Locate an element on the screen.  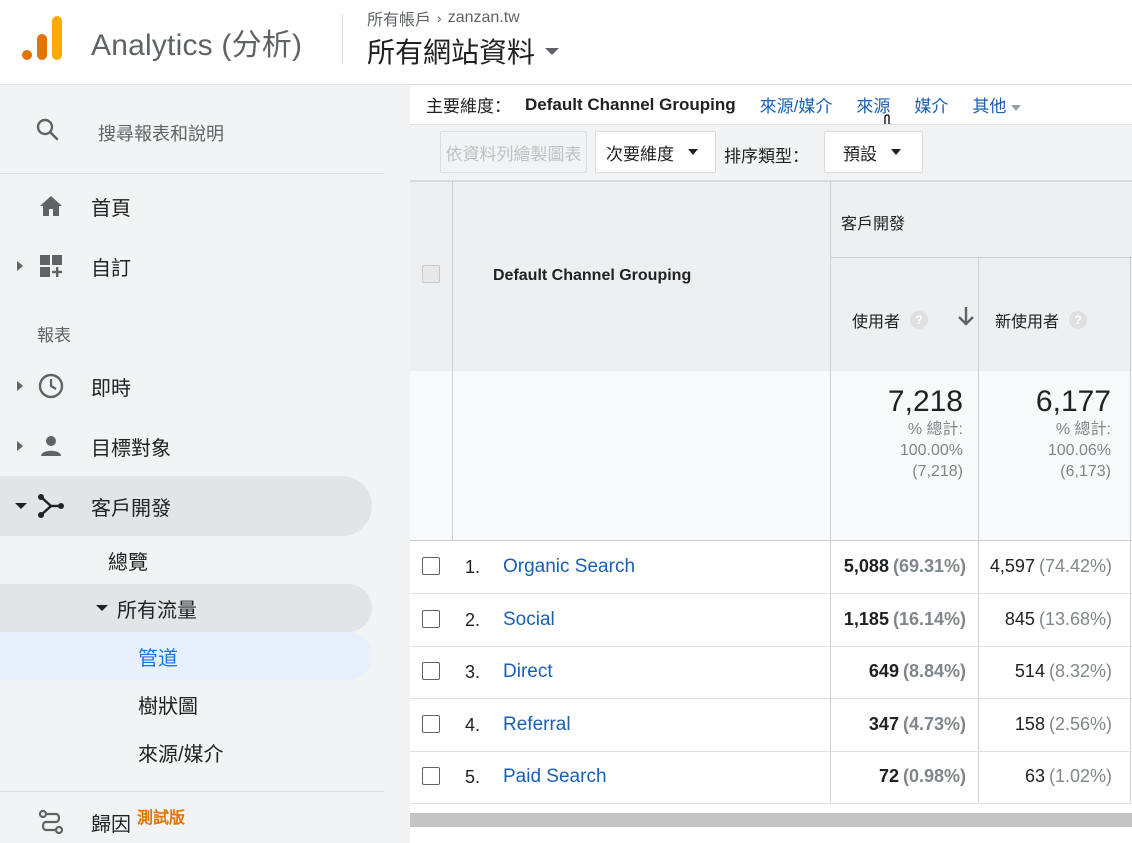
acquisition-group-header: 客戶開發 is located at coordinates (873, 224).